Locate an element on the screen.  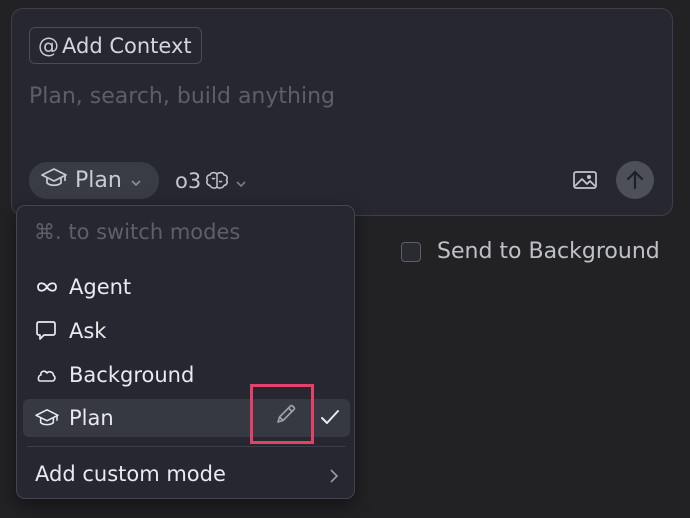
add-custom-mode-label: Add custom mode is located at coordinates (130, 474).